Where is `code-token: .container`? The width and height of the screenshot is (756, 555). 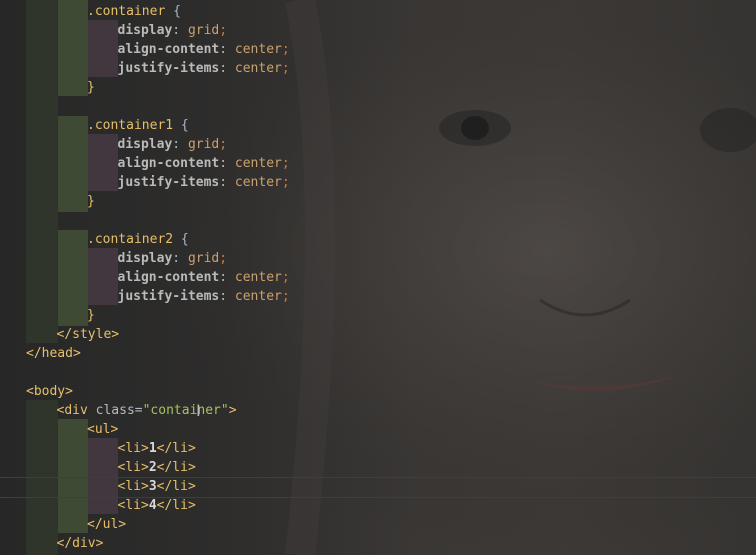 code-token: .container is located at coordinates (126, 11).